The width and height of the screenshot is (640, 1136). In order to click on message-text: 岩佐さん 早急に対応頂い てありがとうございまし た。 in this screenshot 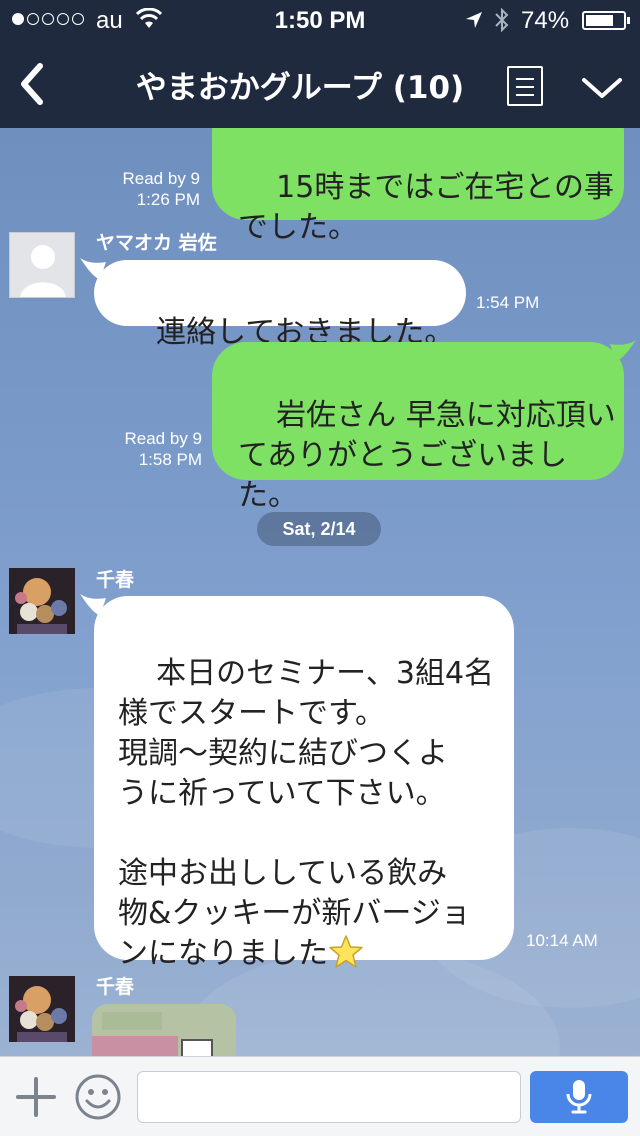, I will do `click(427, 455)`.